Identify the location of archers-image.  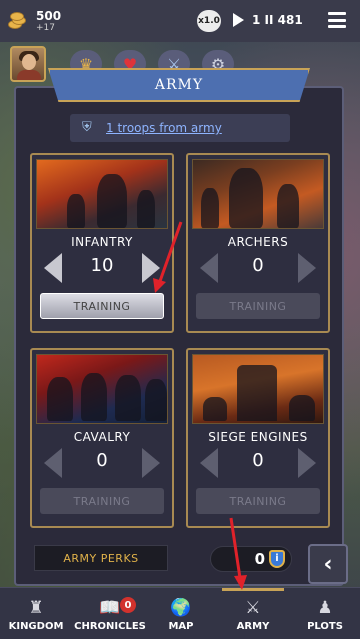
(258, 194).